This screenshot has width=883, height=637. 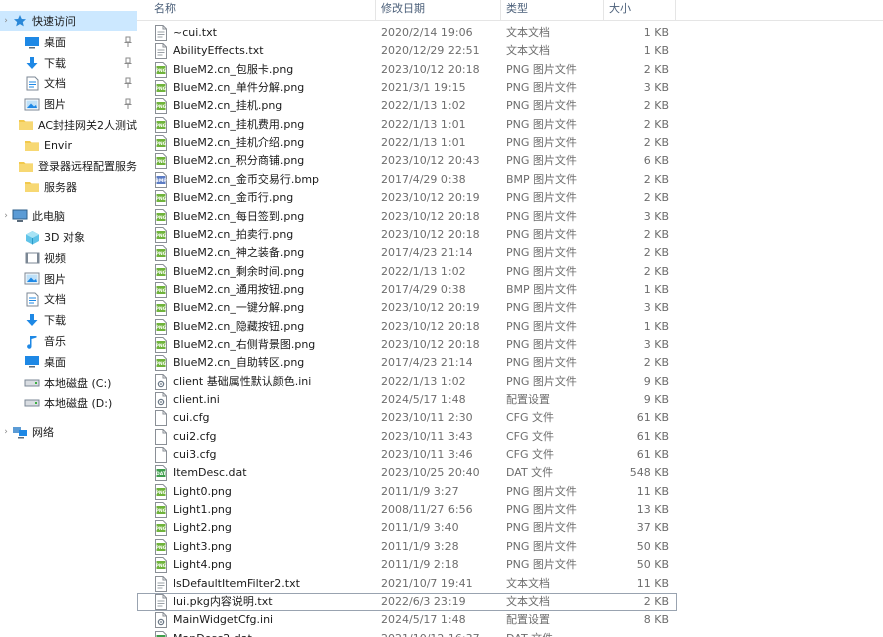 I want to click on column-header-size: 大小, so click(x=640, y=10).